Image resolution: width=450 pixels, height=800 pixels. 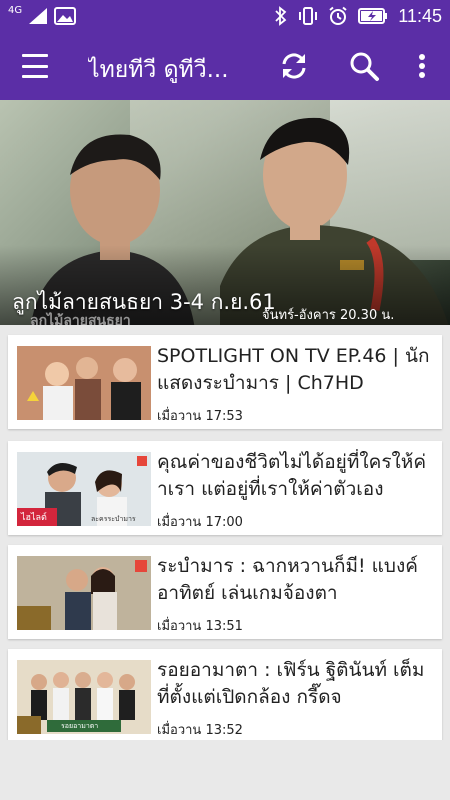 I want to click on refresh-button, so click(x=294, y=66).